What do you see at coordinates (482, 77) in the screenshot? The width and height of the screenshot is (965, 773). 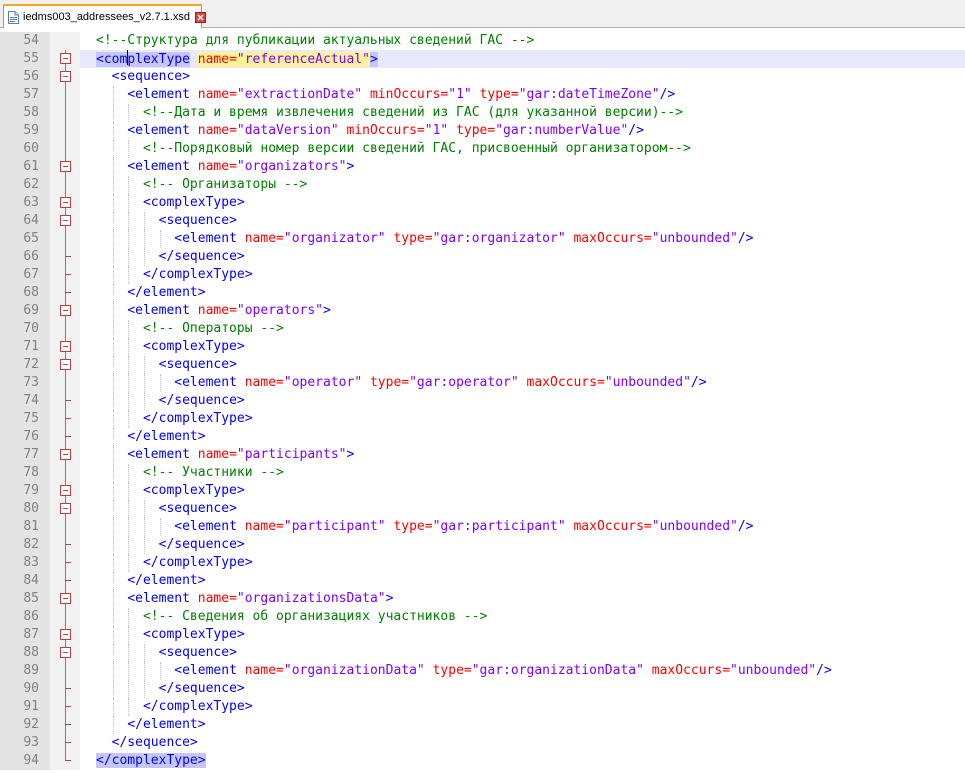 I see `code-line: 56 <sequence>` at bounding box center [482, 77].